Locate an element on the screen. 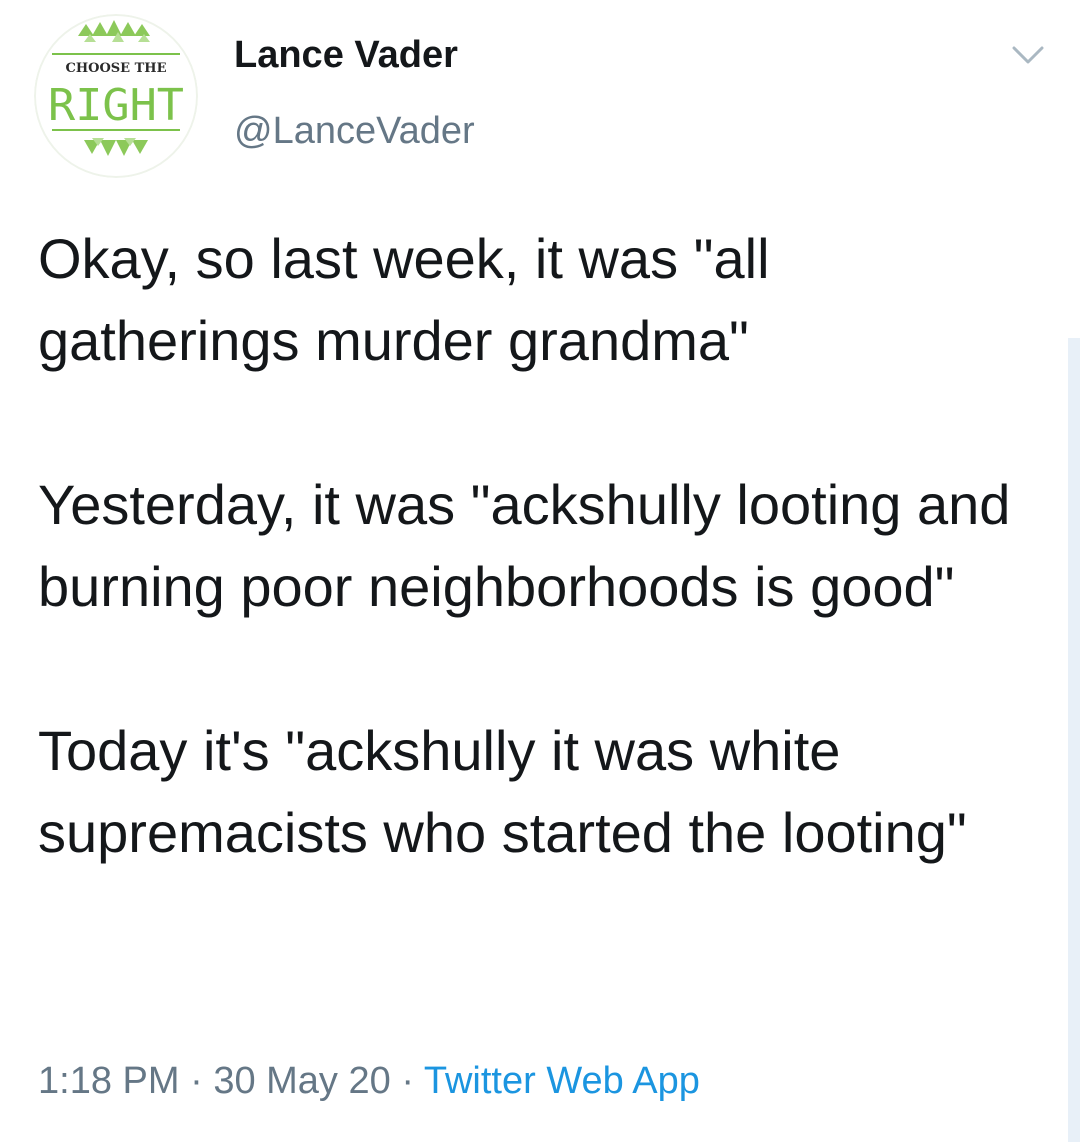 This screenshot has height=1142, width=1080. avatar: CHOOSE THE RIGHT is located at coordinates (116, 96).